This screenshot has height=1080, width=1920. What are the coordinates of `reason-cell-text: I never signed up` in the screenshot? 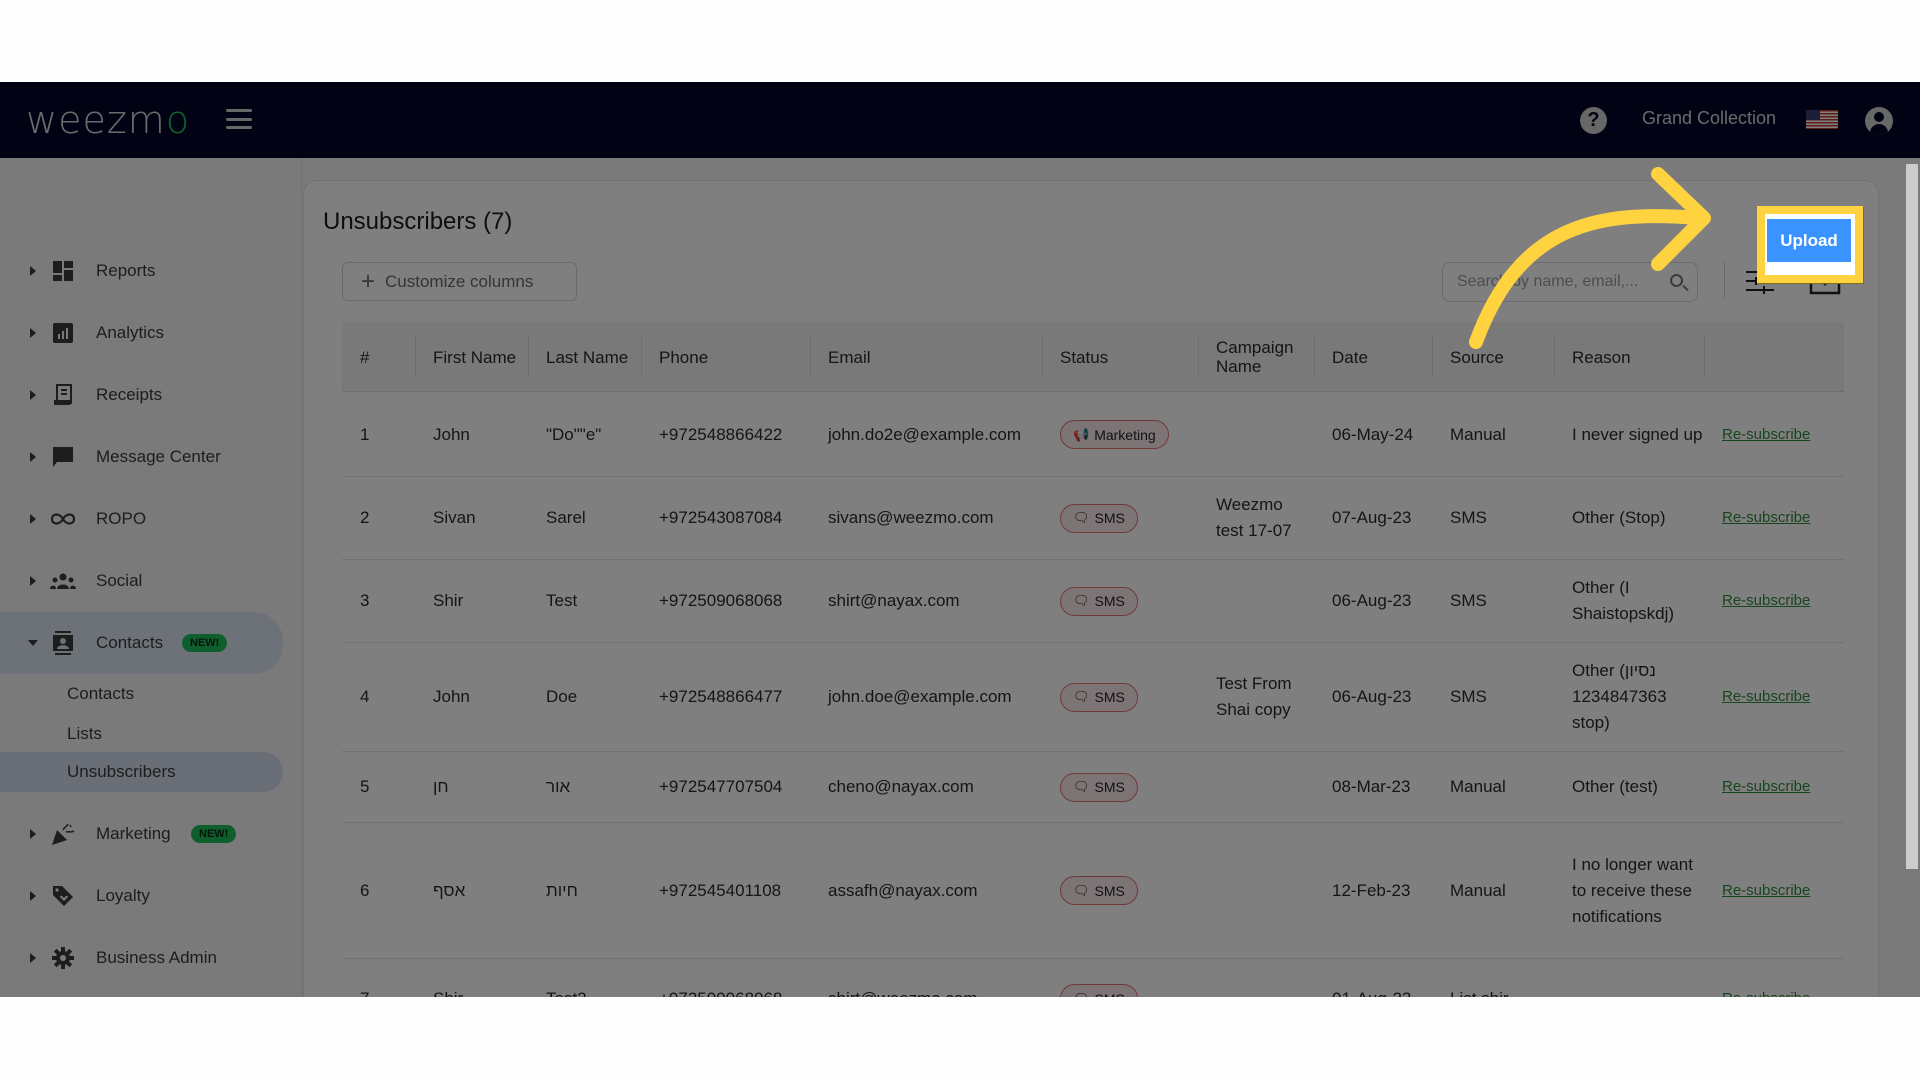 It's located at (1637, 434).